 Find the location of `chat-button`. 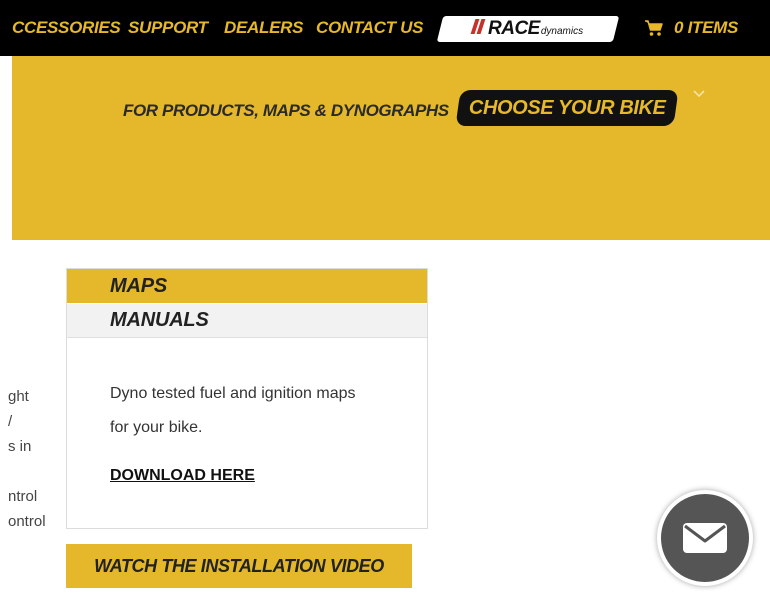

chat-button is located at coordinates (705, 538).